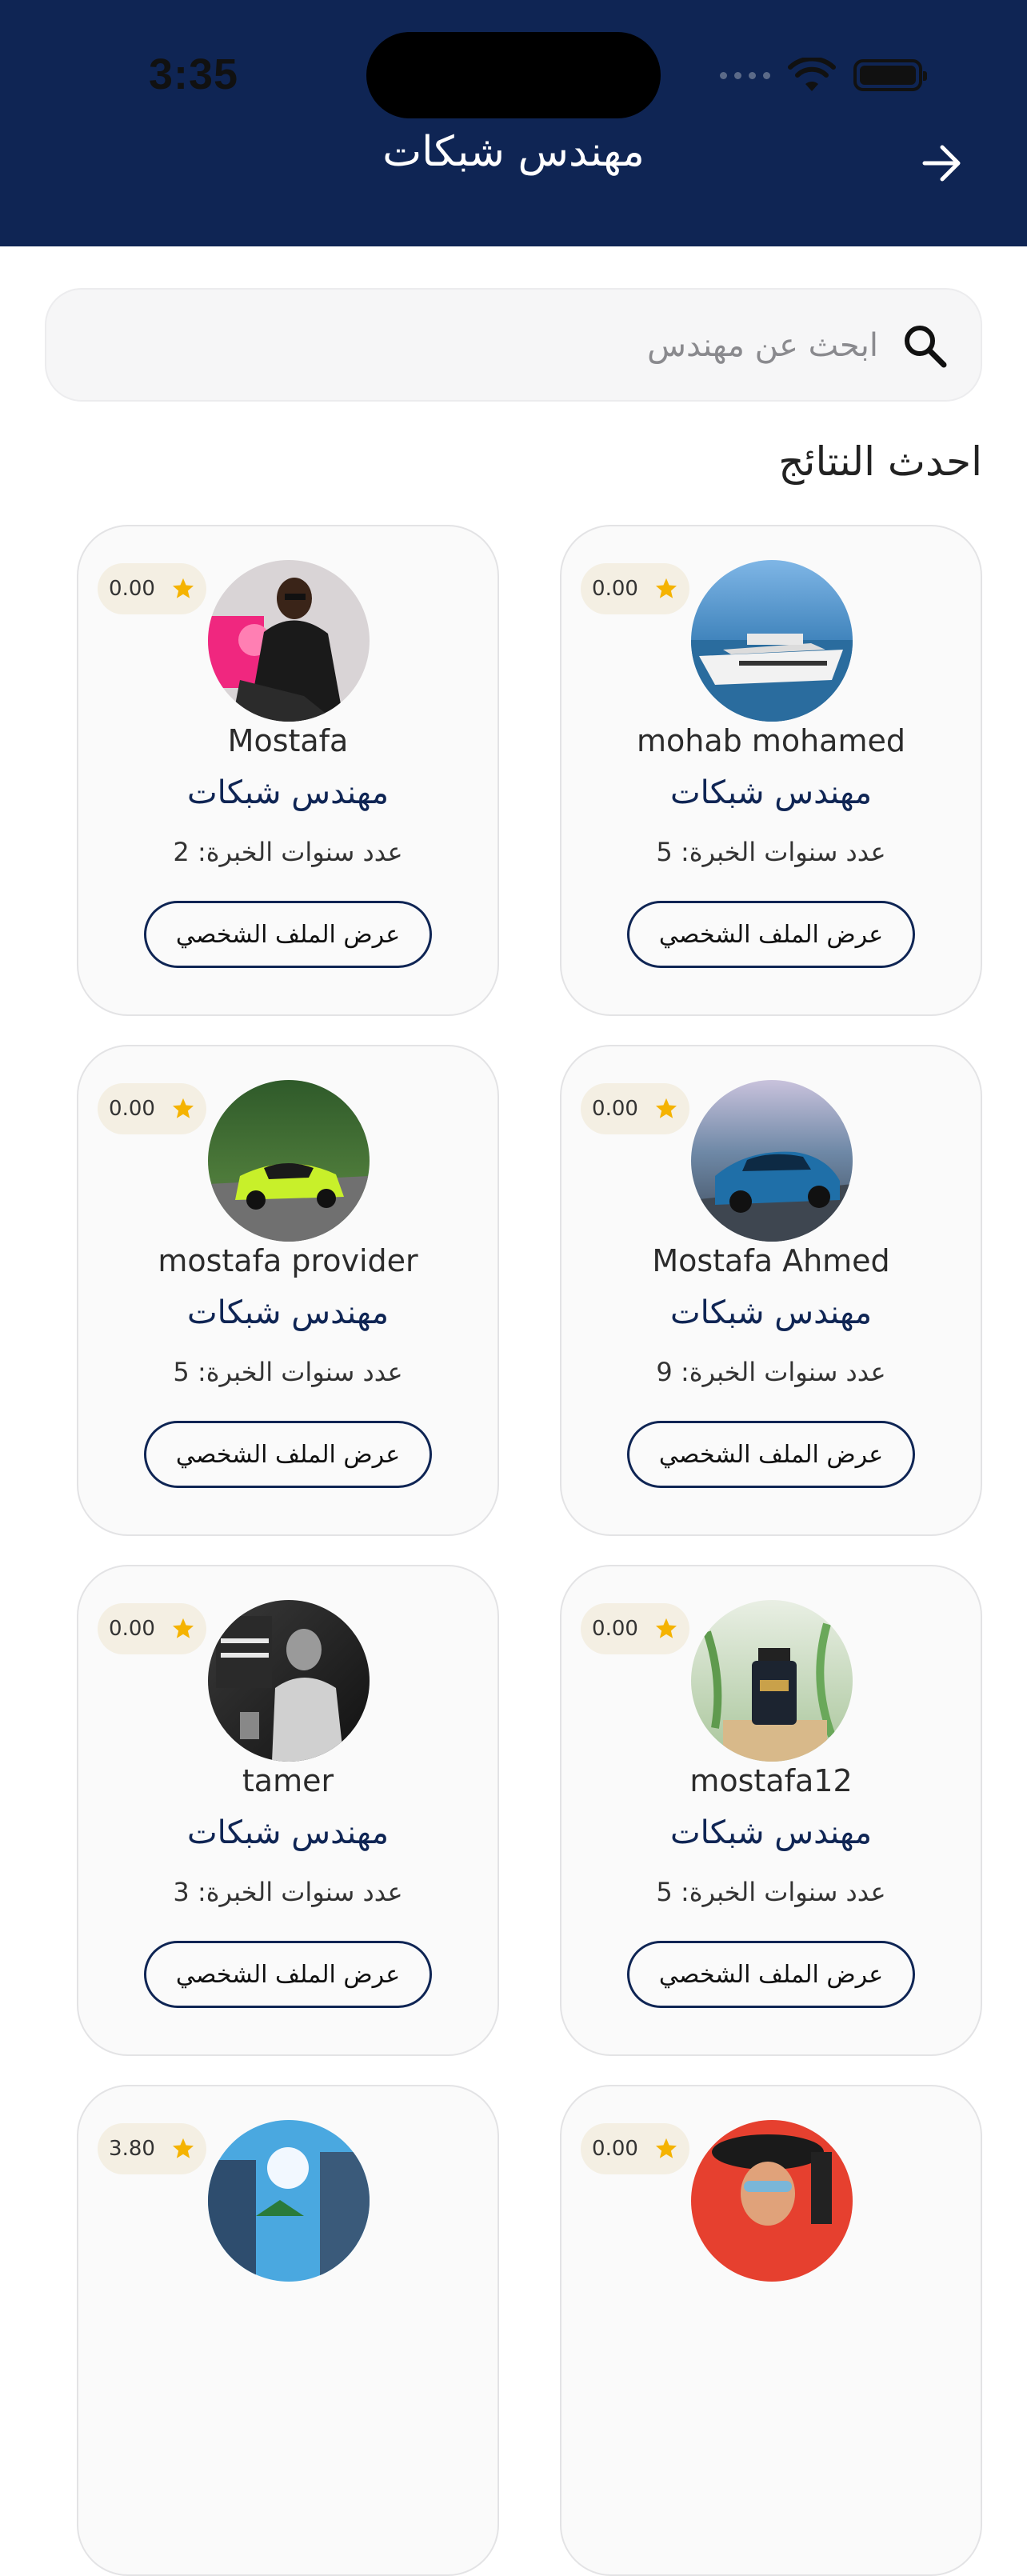 This screenshot has height=2576, width=1027. What do you see at coordinates (880, 461) in the screenshot?
I see `section-title: احدث النتائج` at bounding box center [880, 461].